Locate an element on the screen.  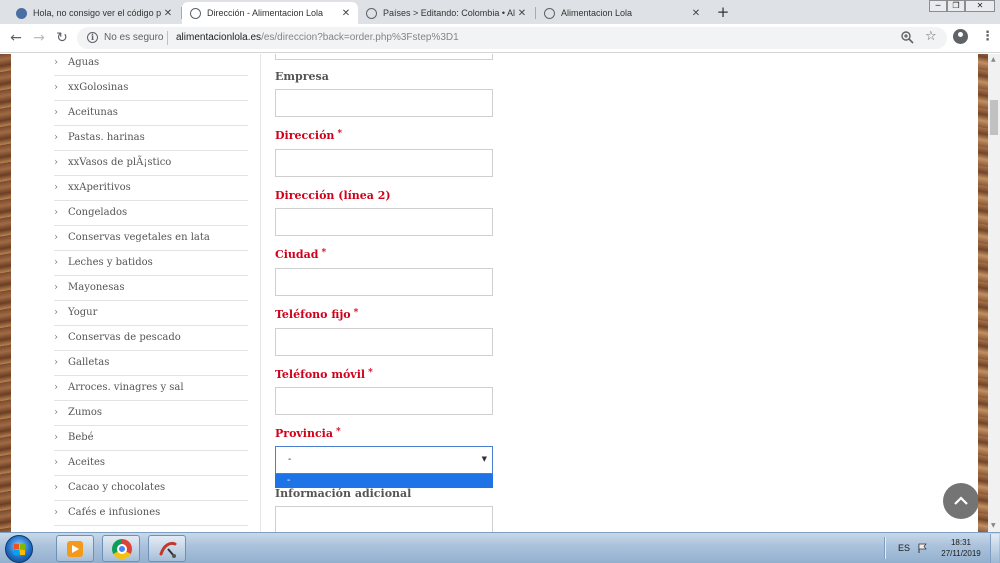
not-secure-label: No es seguro is located at coordinates (133, 37).